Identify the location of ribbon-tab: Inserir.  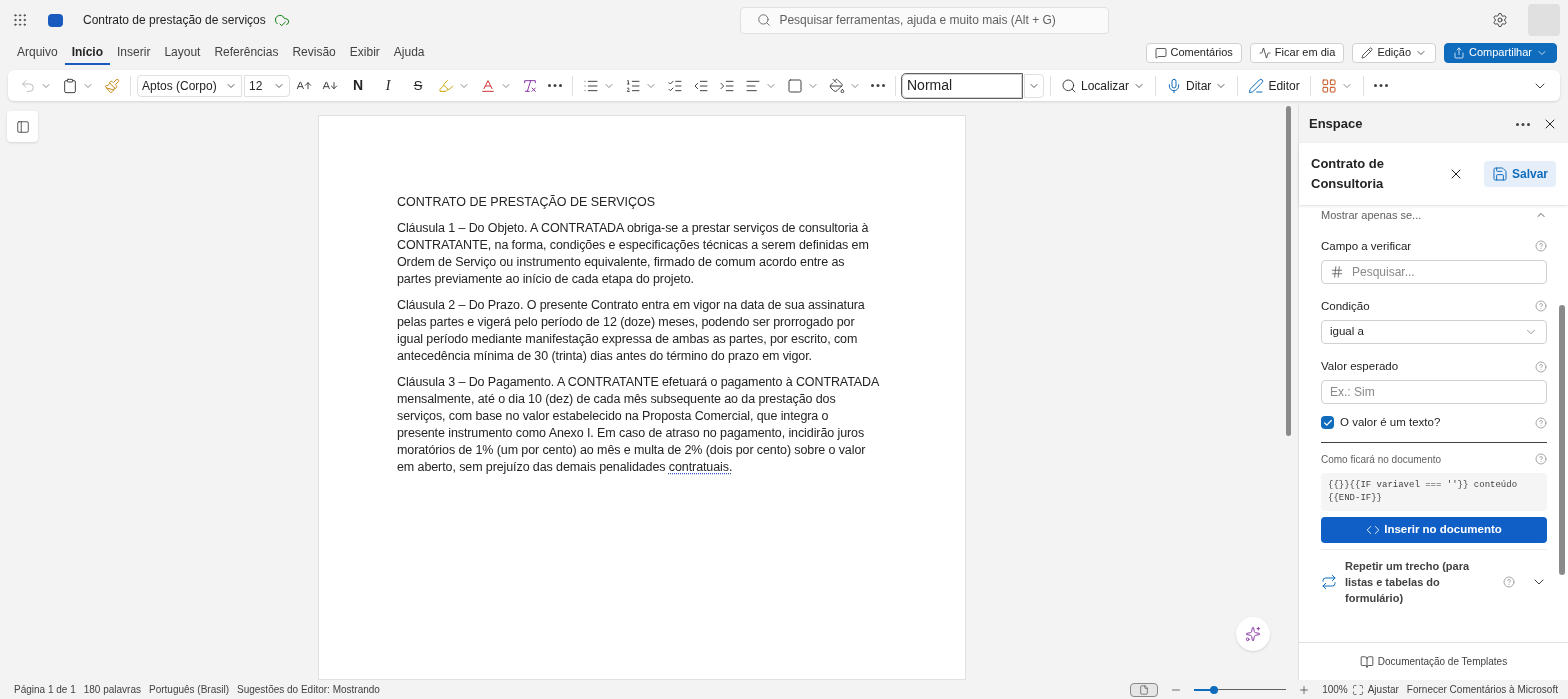
(134, 52).